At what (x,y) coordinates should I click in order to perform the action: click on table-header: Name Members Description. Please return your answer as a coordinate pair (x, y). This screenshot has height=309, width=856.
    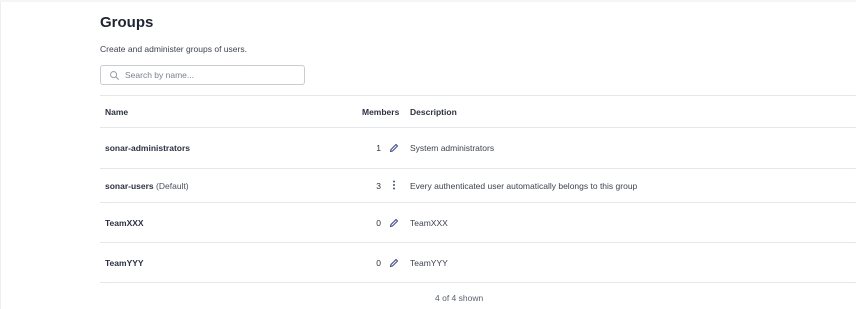
    Looking at the image, I should click on (478, 111).